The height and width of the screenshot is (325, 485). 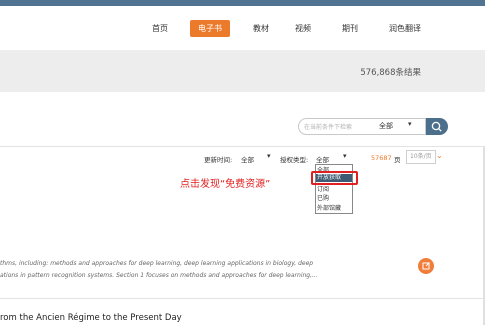 What do you see at coordinates (350, 28) in the screenshot?
I see `nav-journals: 期刊` at bounding box center [350, 28].